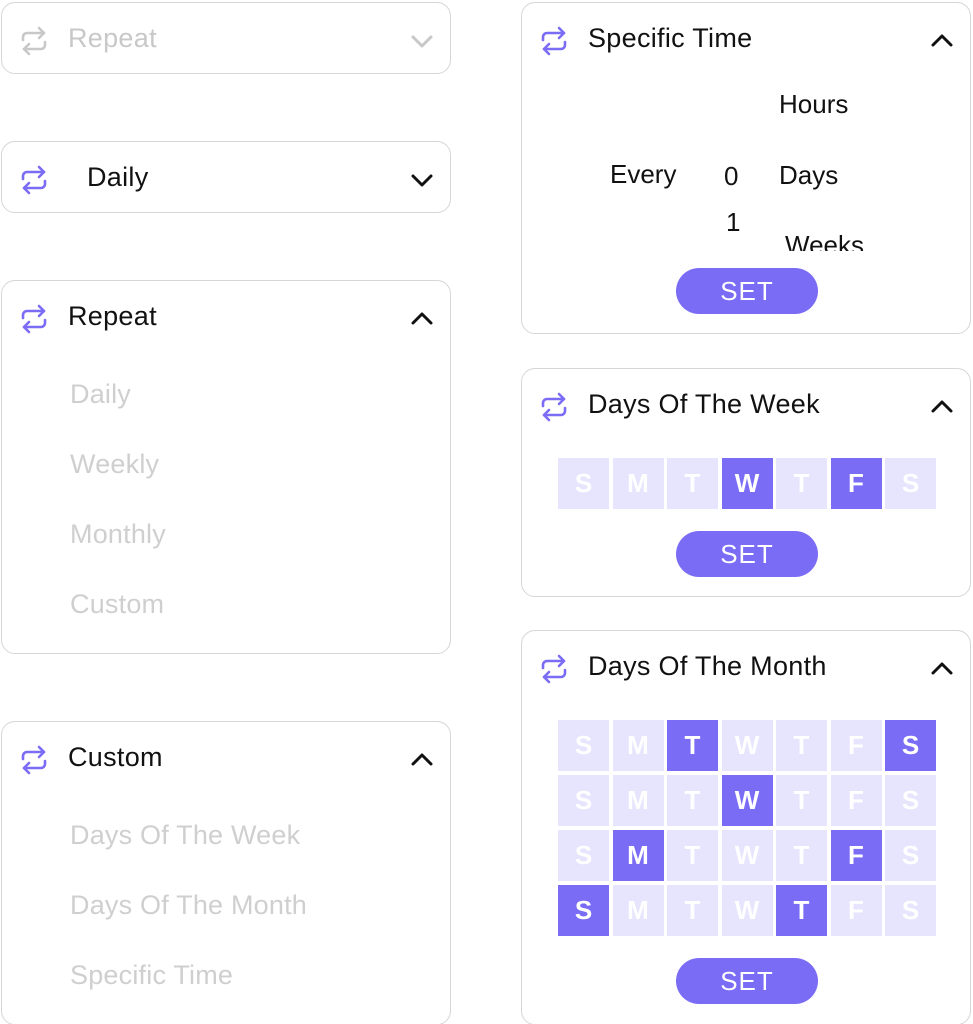  I want to click on days-of-week-panel: Days Of The Week SMTWTFS SET, so click(746, 482).